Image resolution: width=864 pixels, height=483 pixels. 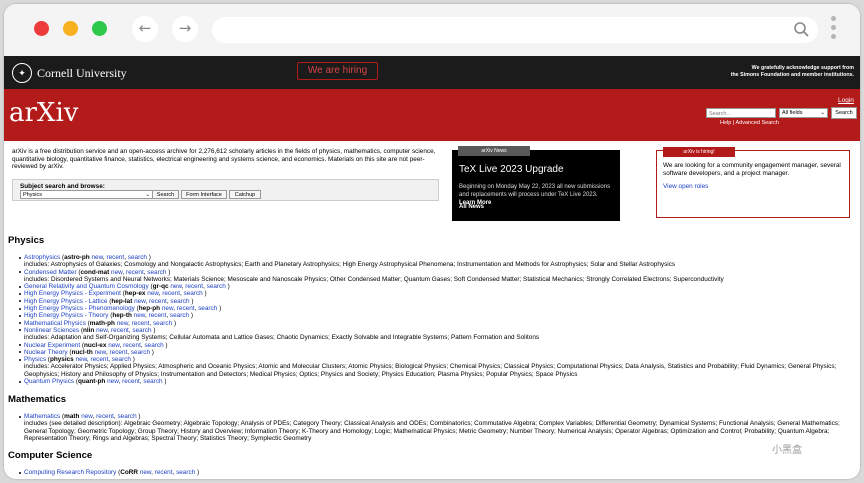 I want to click on category-link: Nuclear Experiment, so click(x=52, y=345).